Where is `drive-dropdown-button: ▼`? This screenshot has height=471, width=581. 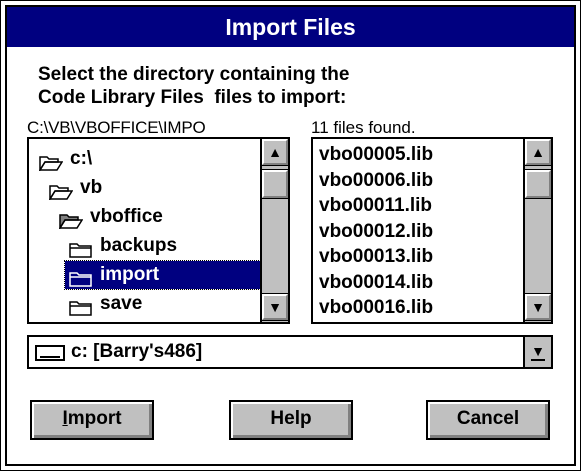
drive-dropdown-button: ▼ is located at coordinates (537, 352).